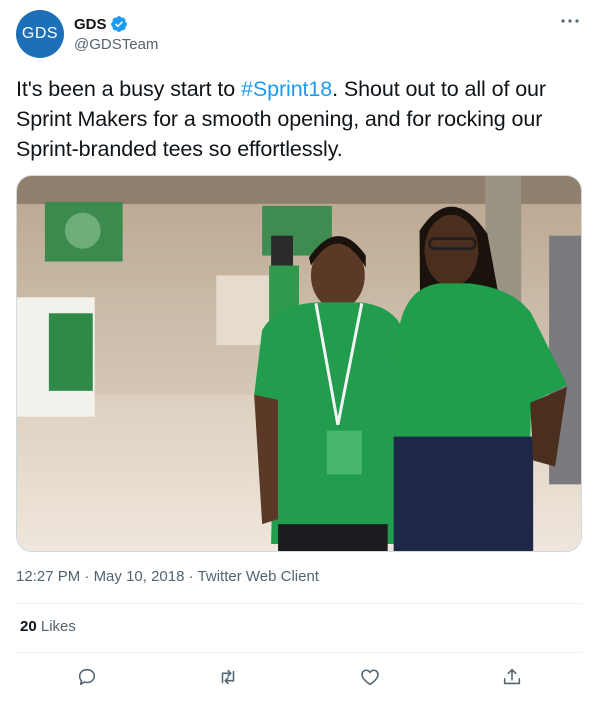 The width and height of the screenshot is (598, 701). I want to click on heart-icon, so click(370, 677).